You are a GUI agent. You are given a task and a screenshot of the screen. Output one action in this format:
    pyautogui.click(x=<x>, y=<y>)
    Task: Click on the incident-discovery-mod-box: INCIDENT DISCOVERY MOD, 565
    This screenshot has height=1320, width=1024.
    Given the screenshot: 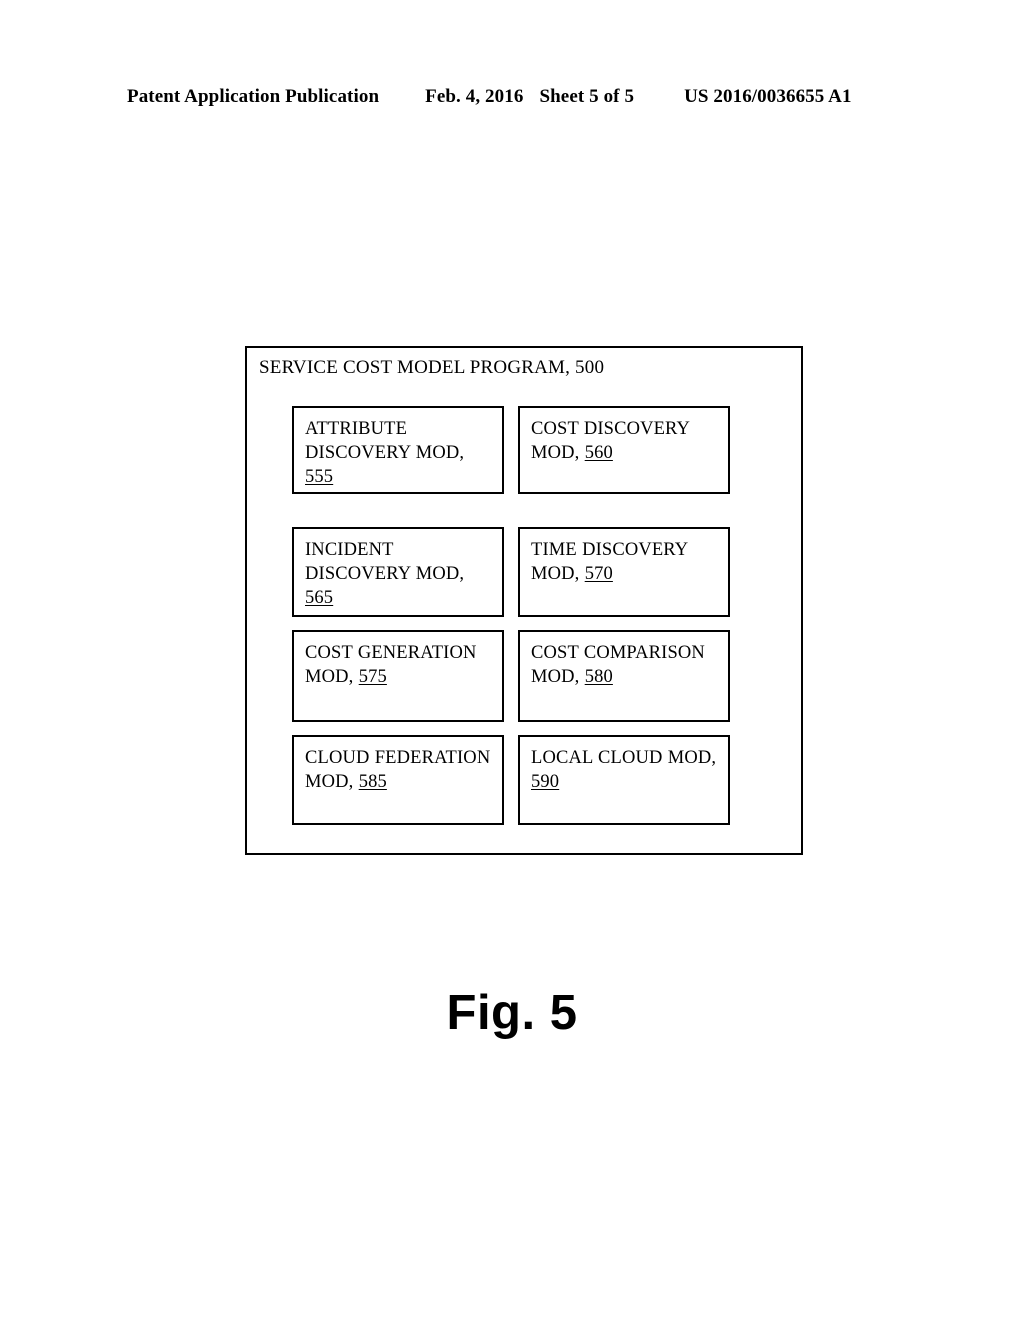 What is the action you would take?
    pyautogui.click(x=398, y=572)
    